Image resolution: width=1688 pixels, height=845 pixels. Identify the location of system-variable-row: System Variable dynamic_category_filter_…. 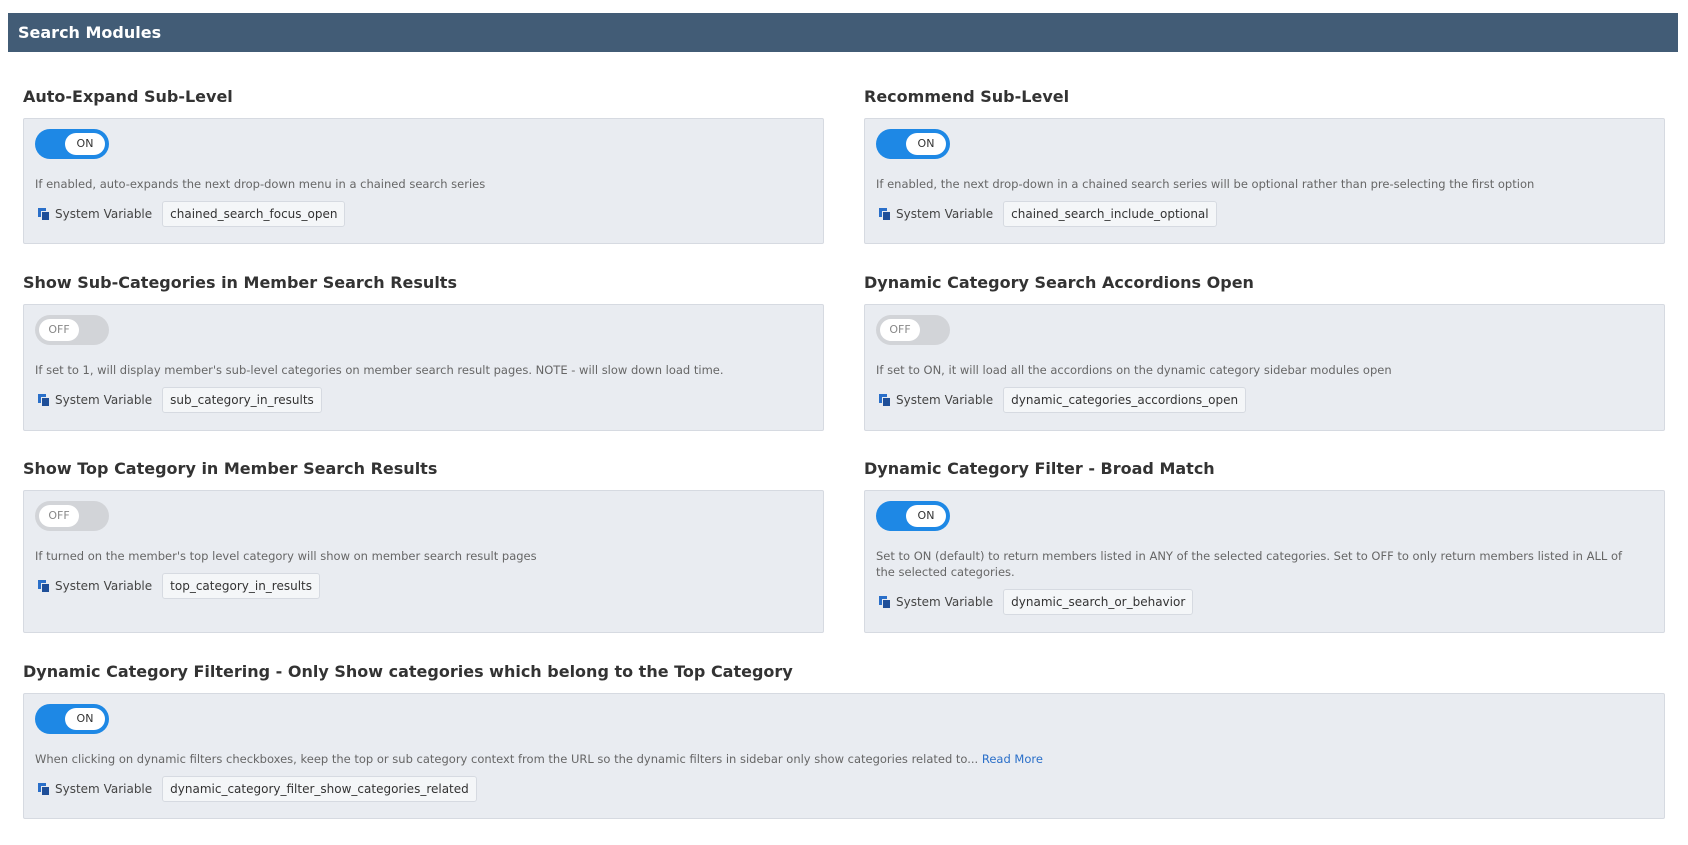
(844, 789).